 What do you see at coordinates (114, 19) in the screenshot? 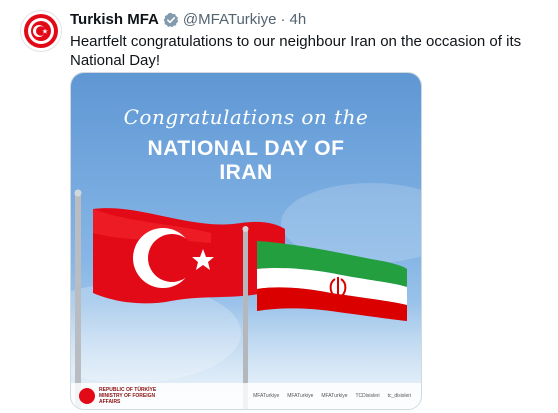
I see `display-name: Turkish MFA` at bounding box center [114, 19].